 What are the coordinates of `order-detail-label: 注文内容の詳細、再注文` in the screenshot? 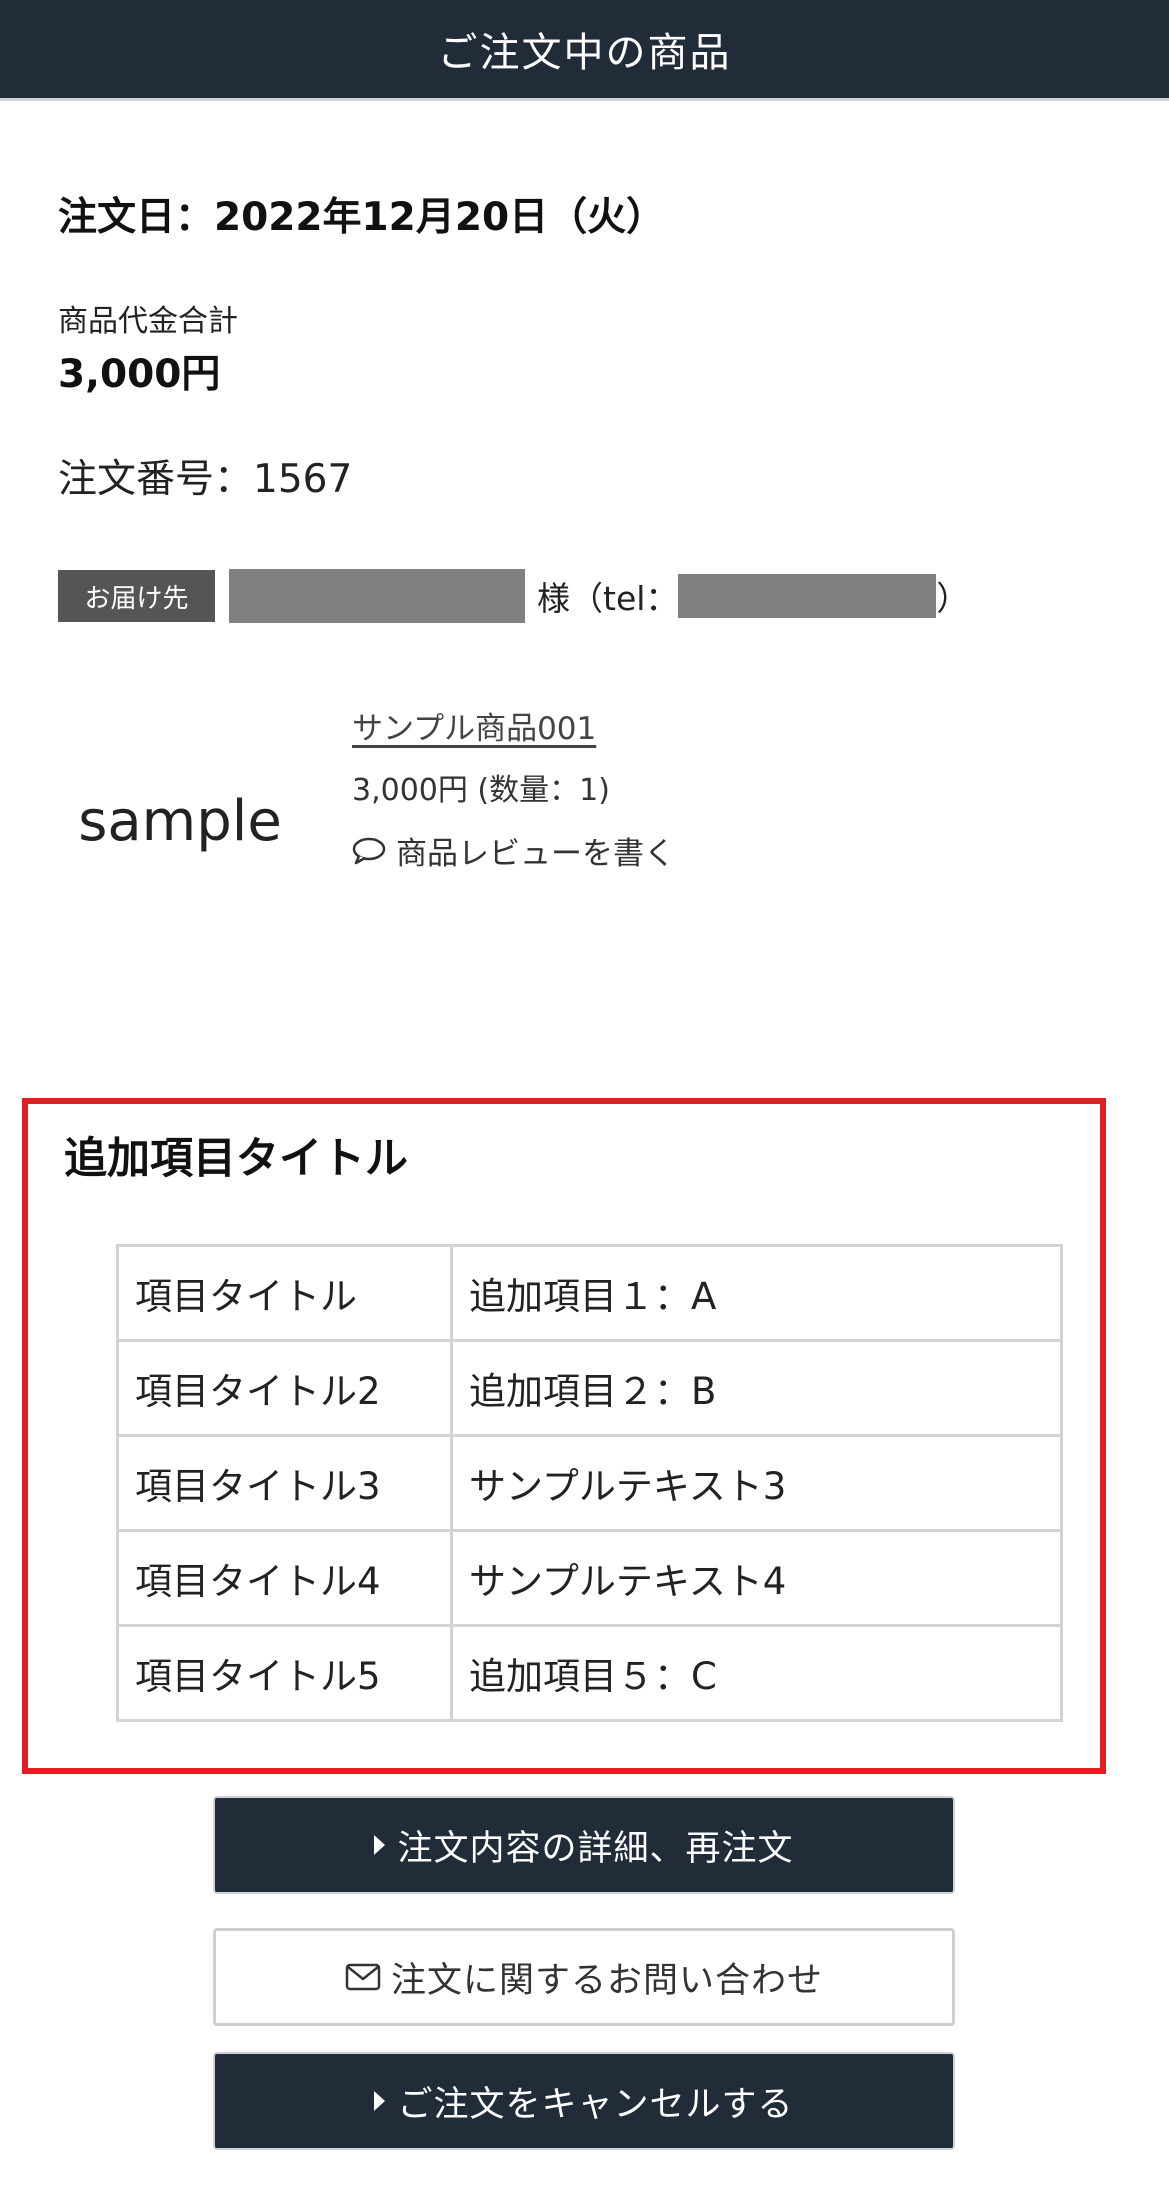 It's located at (595, 1848).